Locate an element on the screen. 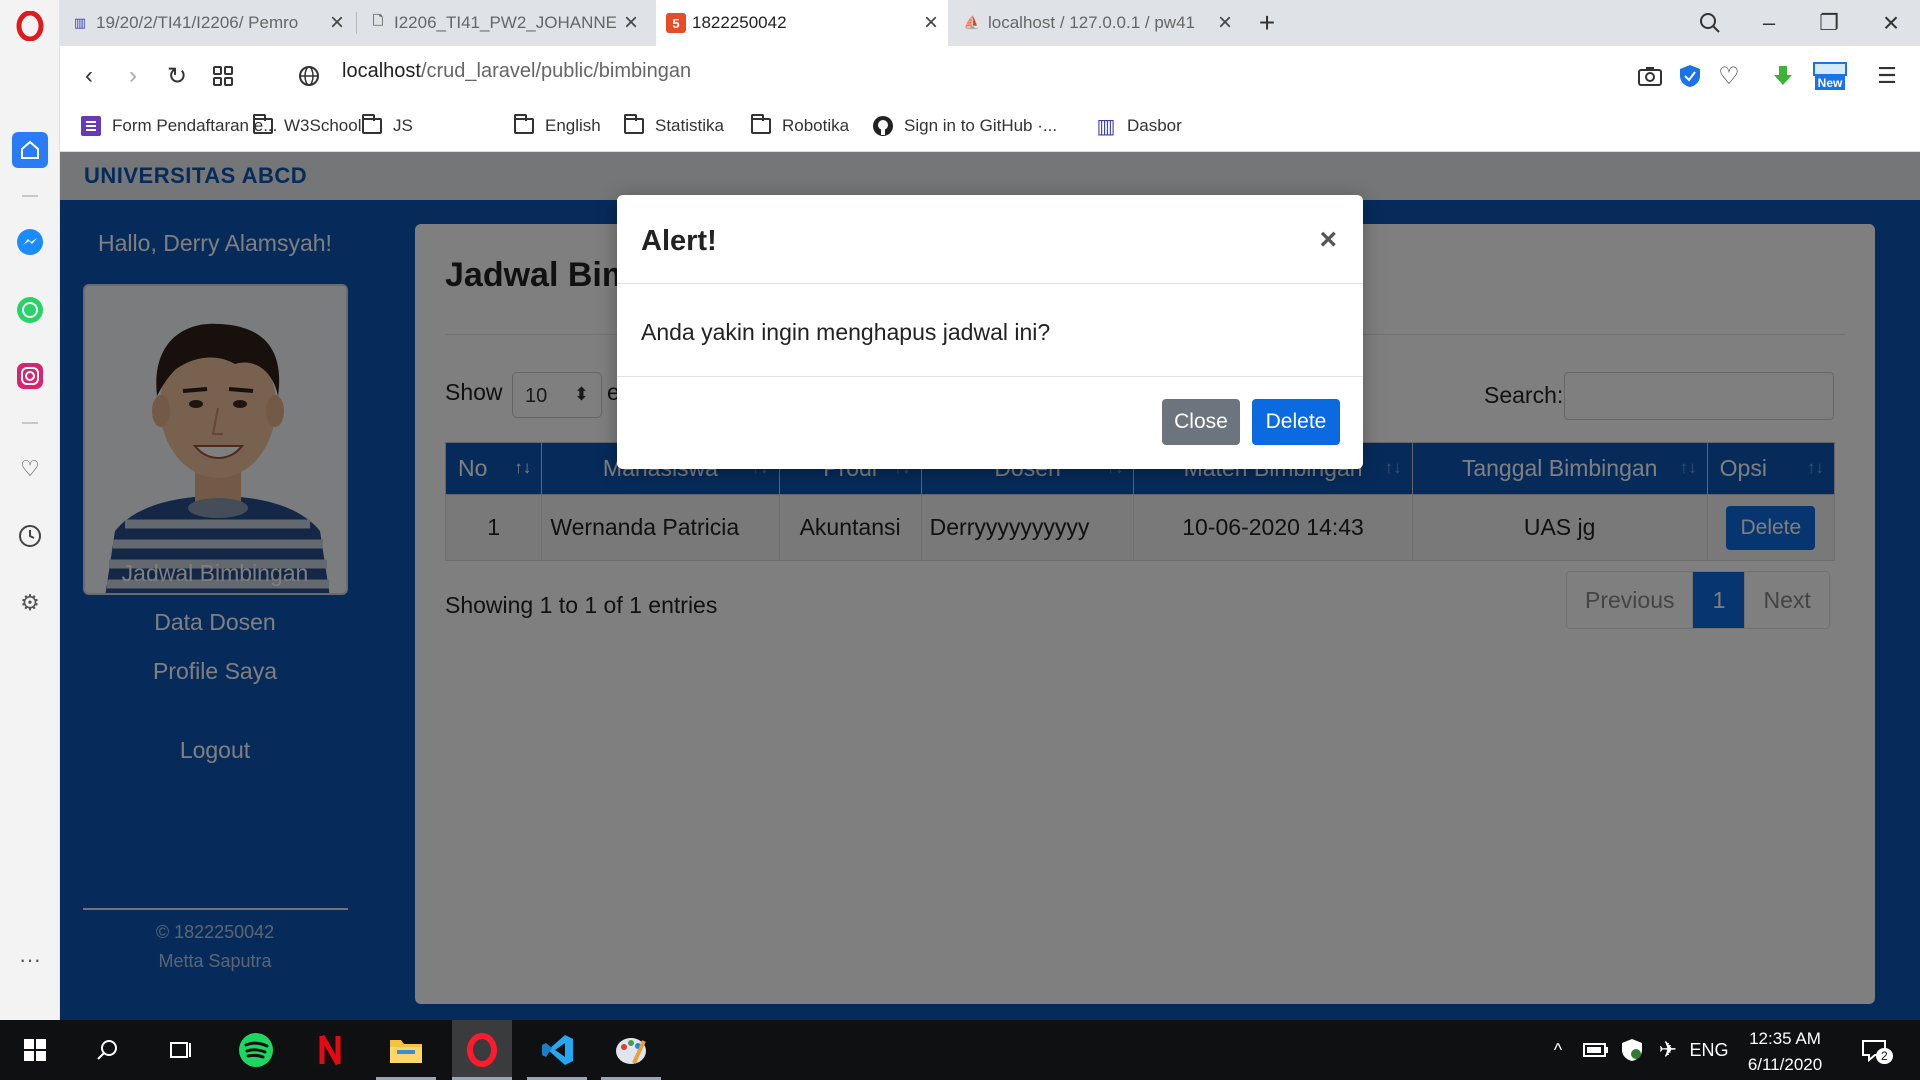 The height and width of the screenshot is (1080, 1920). bookmark-english: English is located at coordinates (557, 125).